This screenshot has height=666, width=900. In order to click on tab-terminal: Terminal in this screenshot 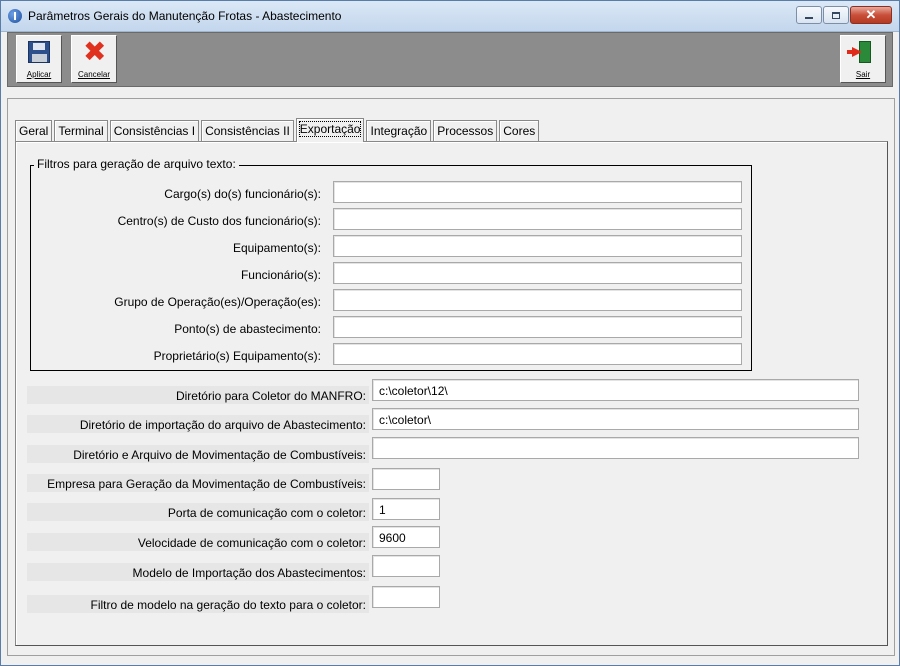, I will do `click(81, 130)`.